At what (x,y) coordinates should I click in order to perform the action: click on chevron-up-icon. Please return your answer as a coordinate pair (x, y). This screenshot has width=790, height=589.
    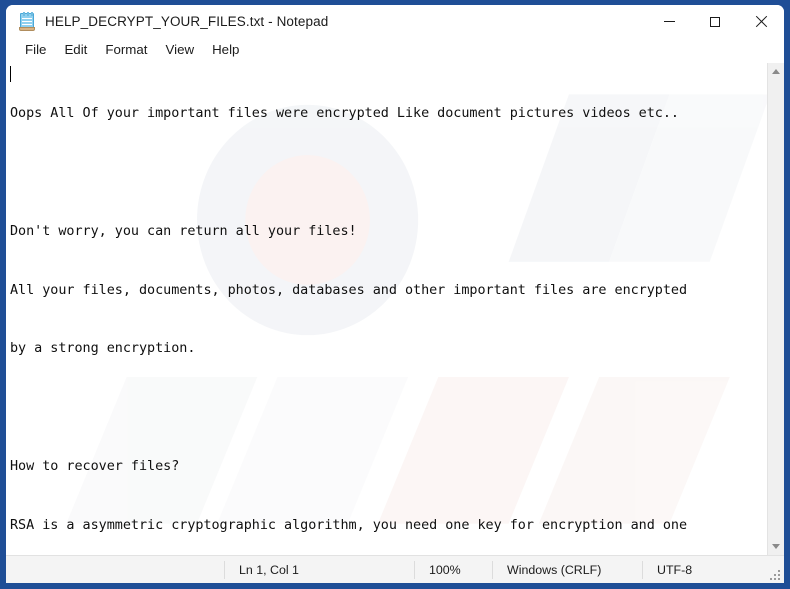
    Looking at the image, I should click on (776, 71).